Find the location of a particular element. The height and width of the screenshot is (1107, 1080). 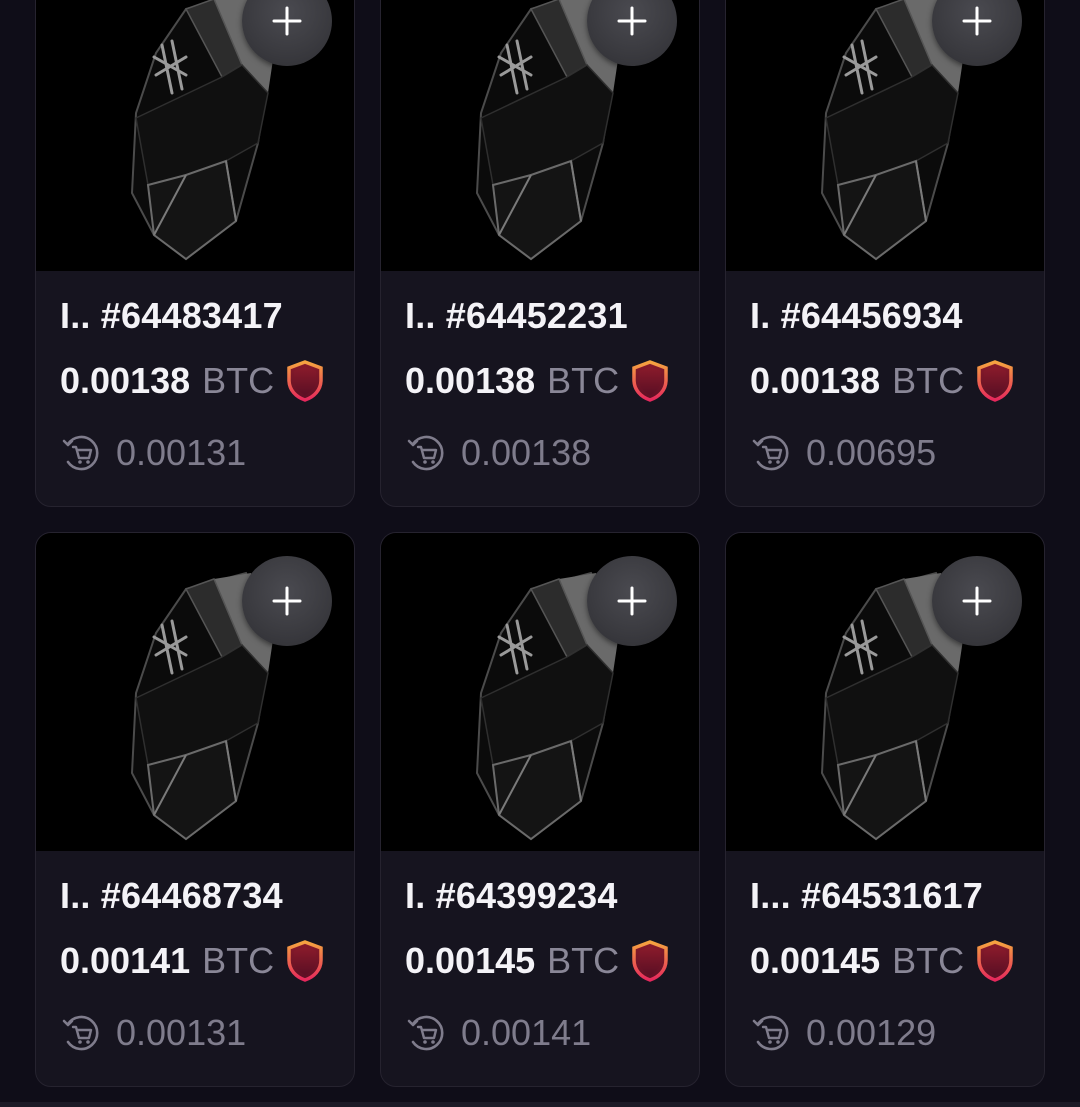

listing-title: I. #64456934 is located at coordinates (856, 315).